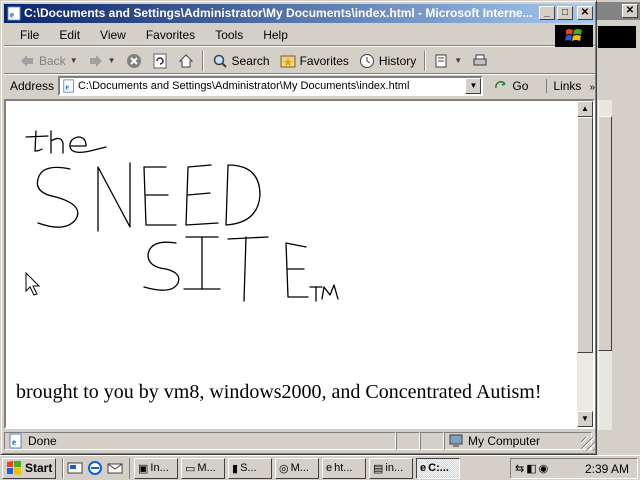  I want to click on close-button: ✕, so click(585, 13).